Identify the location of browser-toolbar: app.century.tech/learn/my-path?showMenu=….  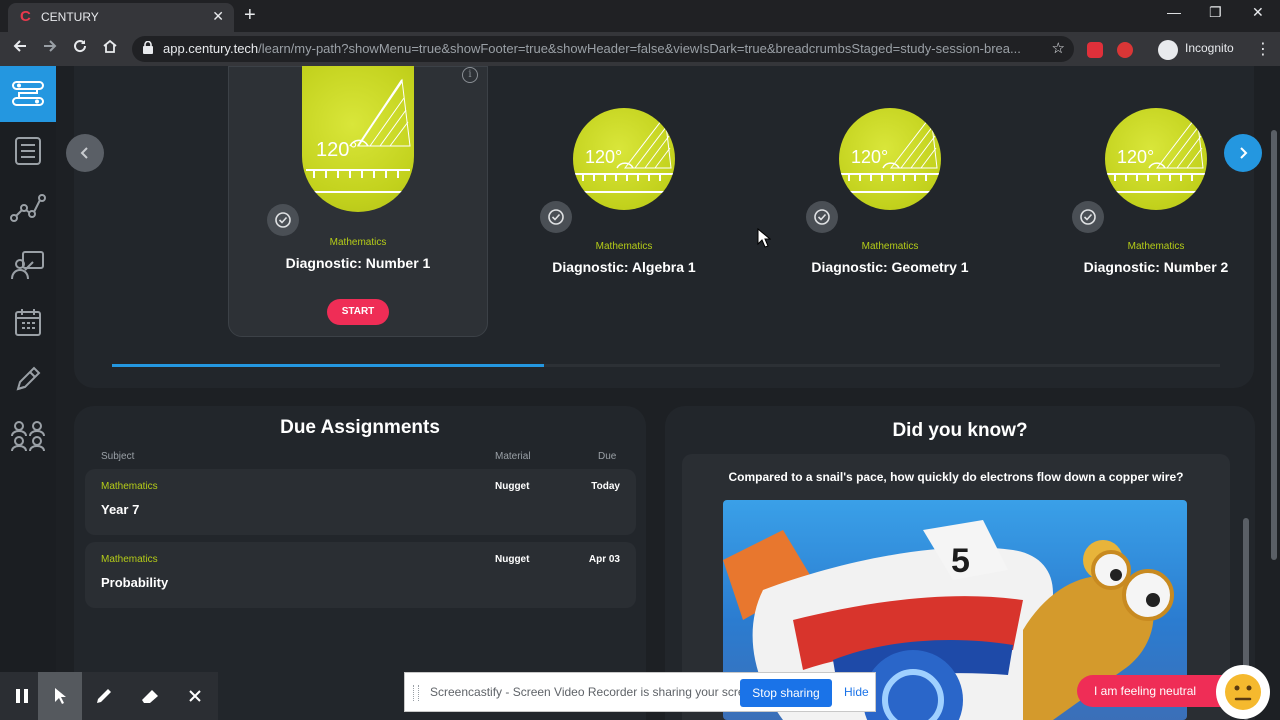
(640, 49).